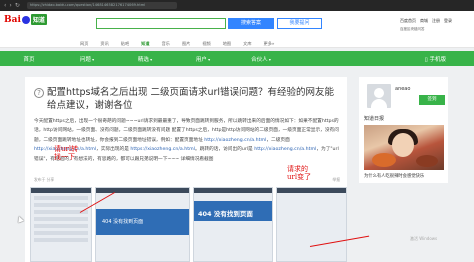 The width and height of the screenshot is (474, 262). Describe the element at coordinates (251, 23) in the screenshot. I see `search-answer-button: 搜索答案` at that location.